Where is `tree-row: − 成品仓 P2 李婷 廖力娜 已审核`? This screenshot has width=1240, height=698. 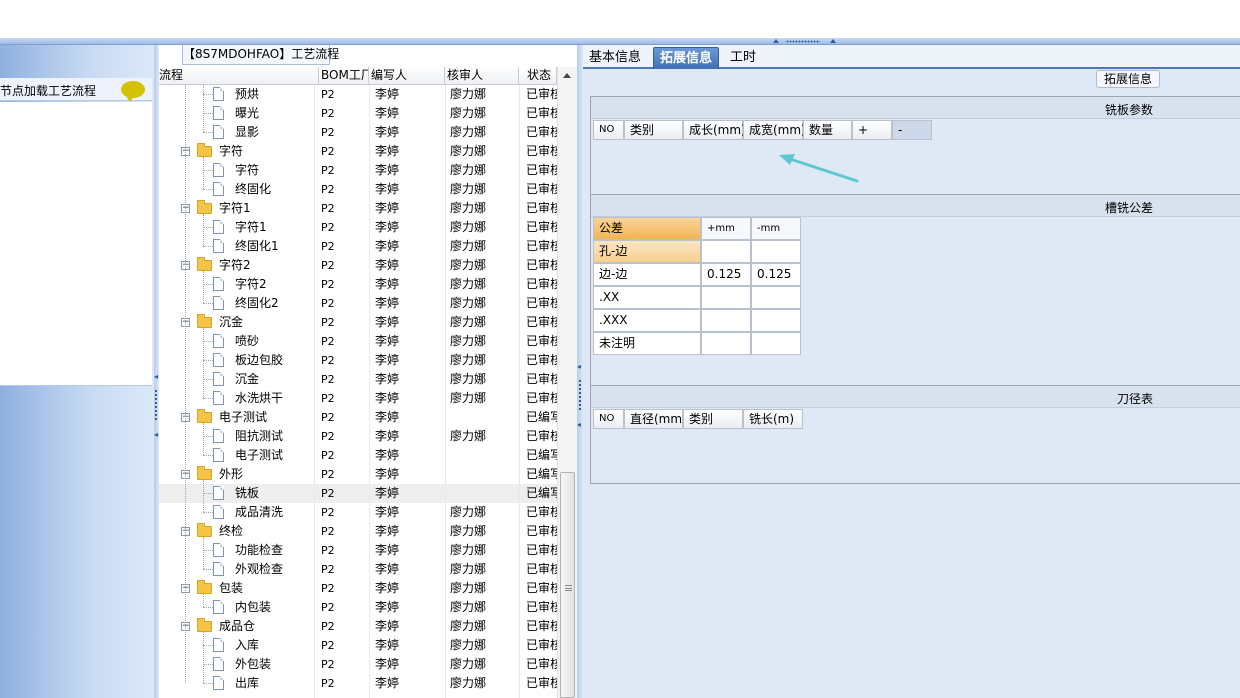
tree-row: − 成品仓 P2 李婷 廖力娜 已审核 is located at coordinates (358, 626).